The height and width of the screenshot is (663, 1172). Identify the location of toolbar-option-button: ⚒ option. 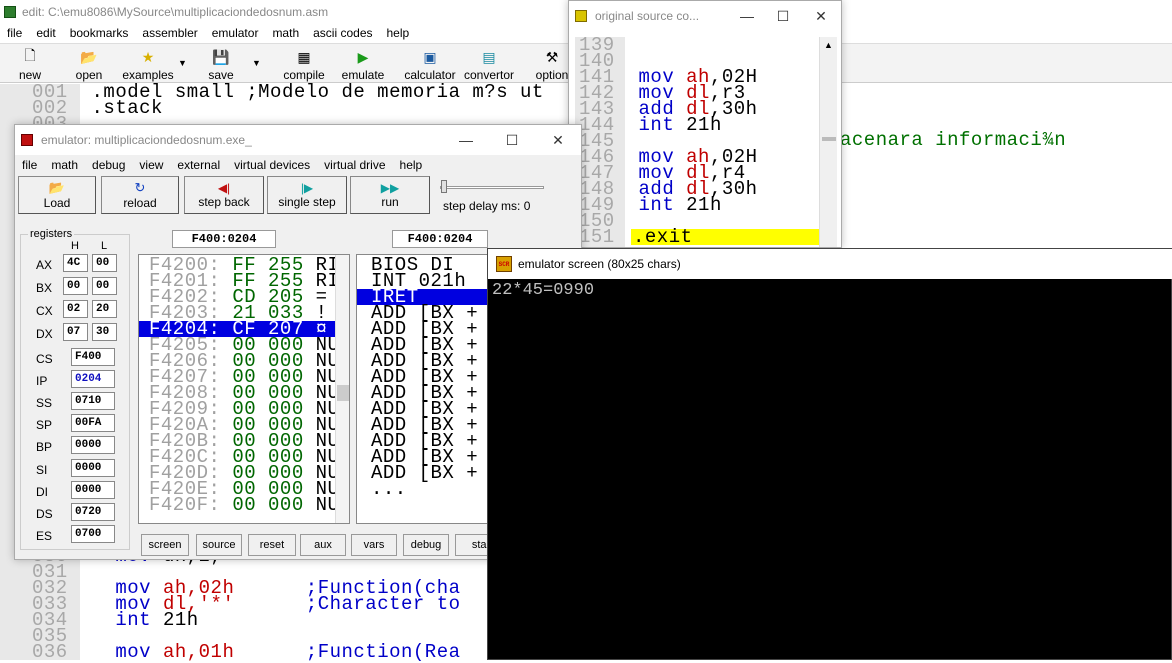
(552, 64).